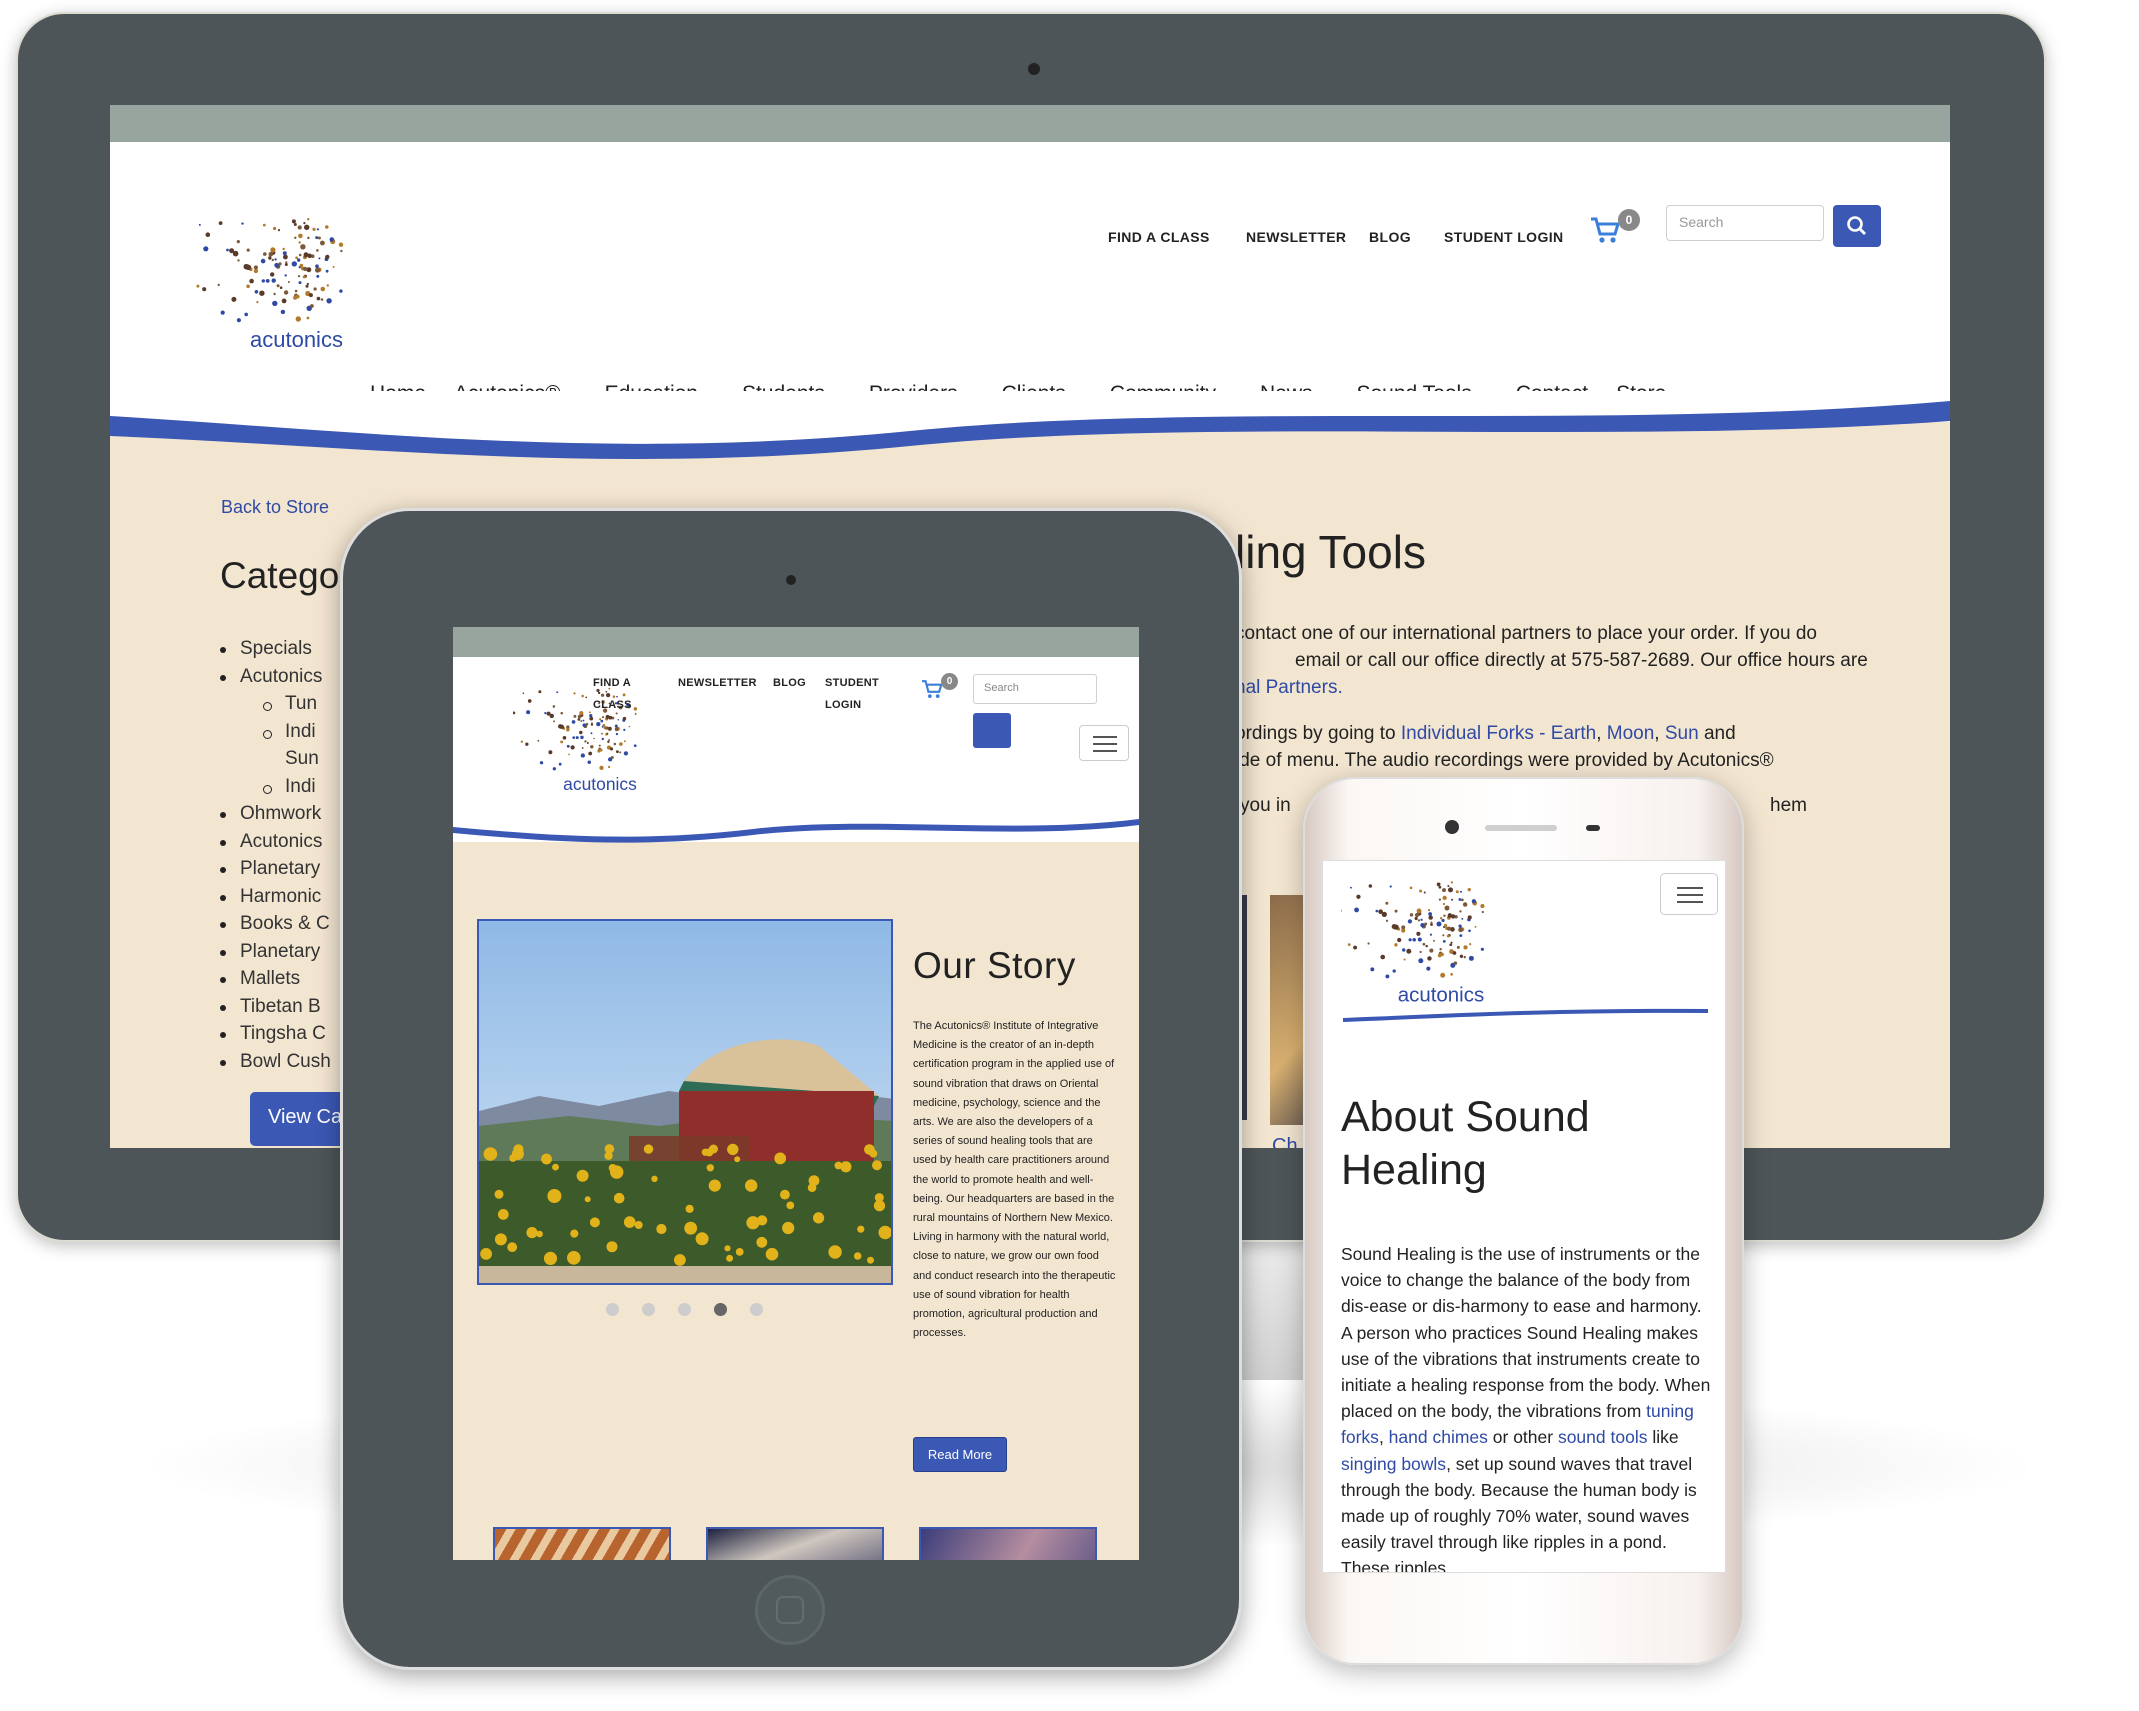  I want to click on sound-tools-link: sound tools, so click(1603, 1437).